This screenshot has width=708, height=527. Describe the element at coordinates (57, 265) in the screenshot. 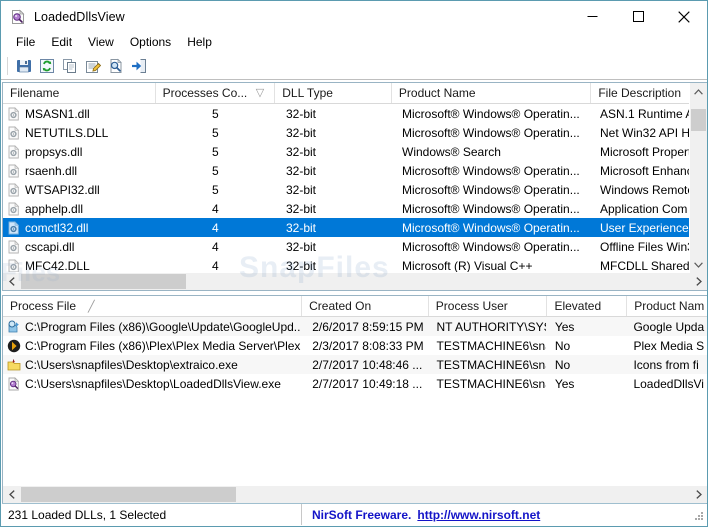

I see `dll-filename-label: MFC42.DLL` at that location.